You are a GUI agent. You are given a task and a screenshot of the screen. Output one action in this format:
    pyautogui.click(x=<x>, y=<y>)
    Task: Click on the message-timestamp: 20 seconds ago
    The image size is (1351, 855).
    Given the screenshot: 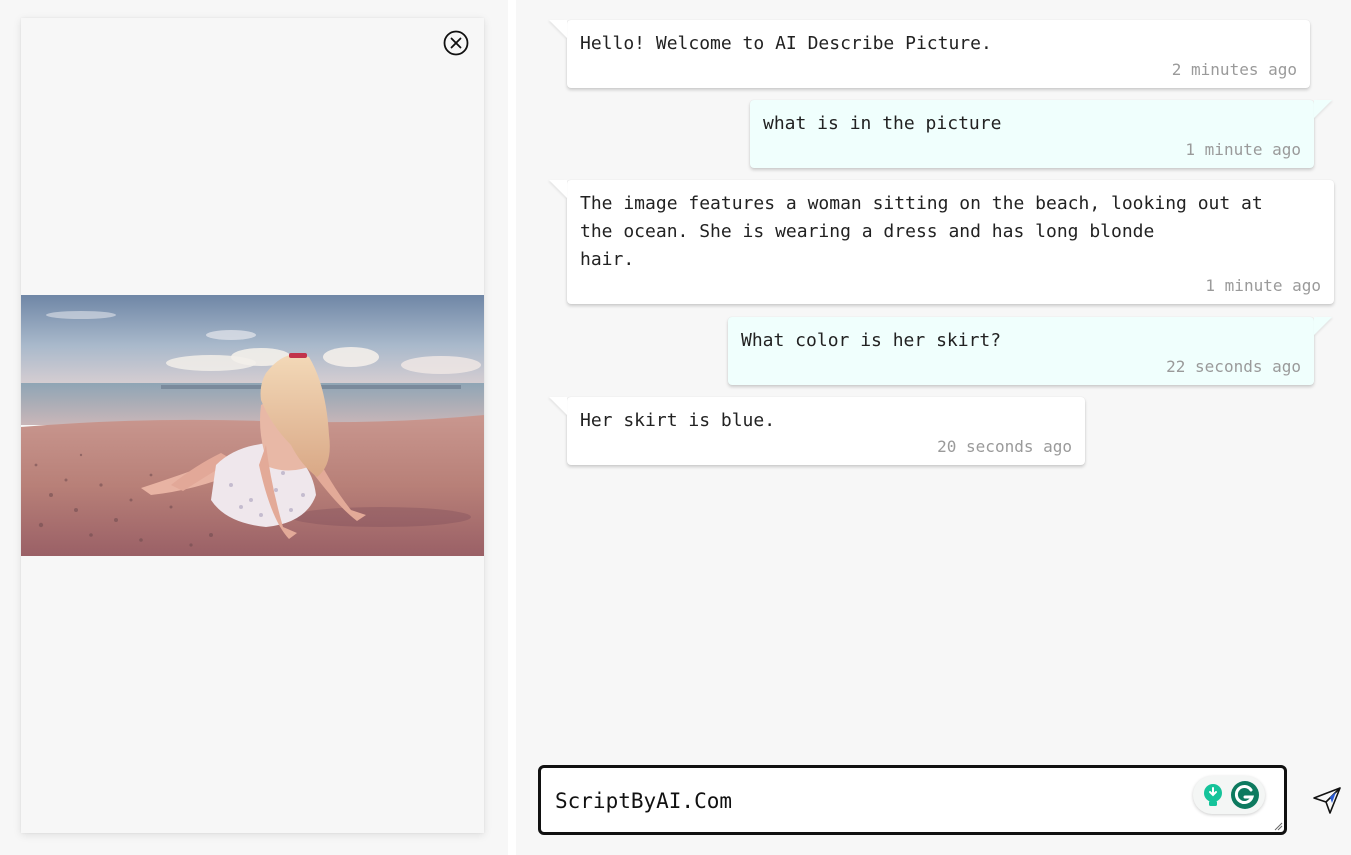 What is the action you would take?
    pyautogui.click(x=1004, y=446)
    